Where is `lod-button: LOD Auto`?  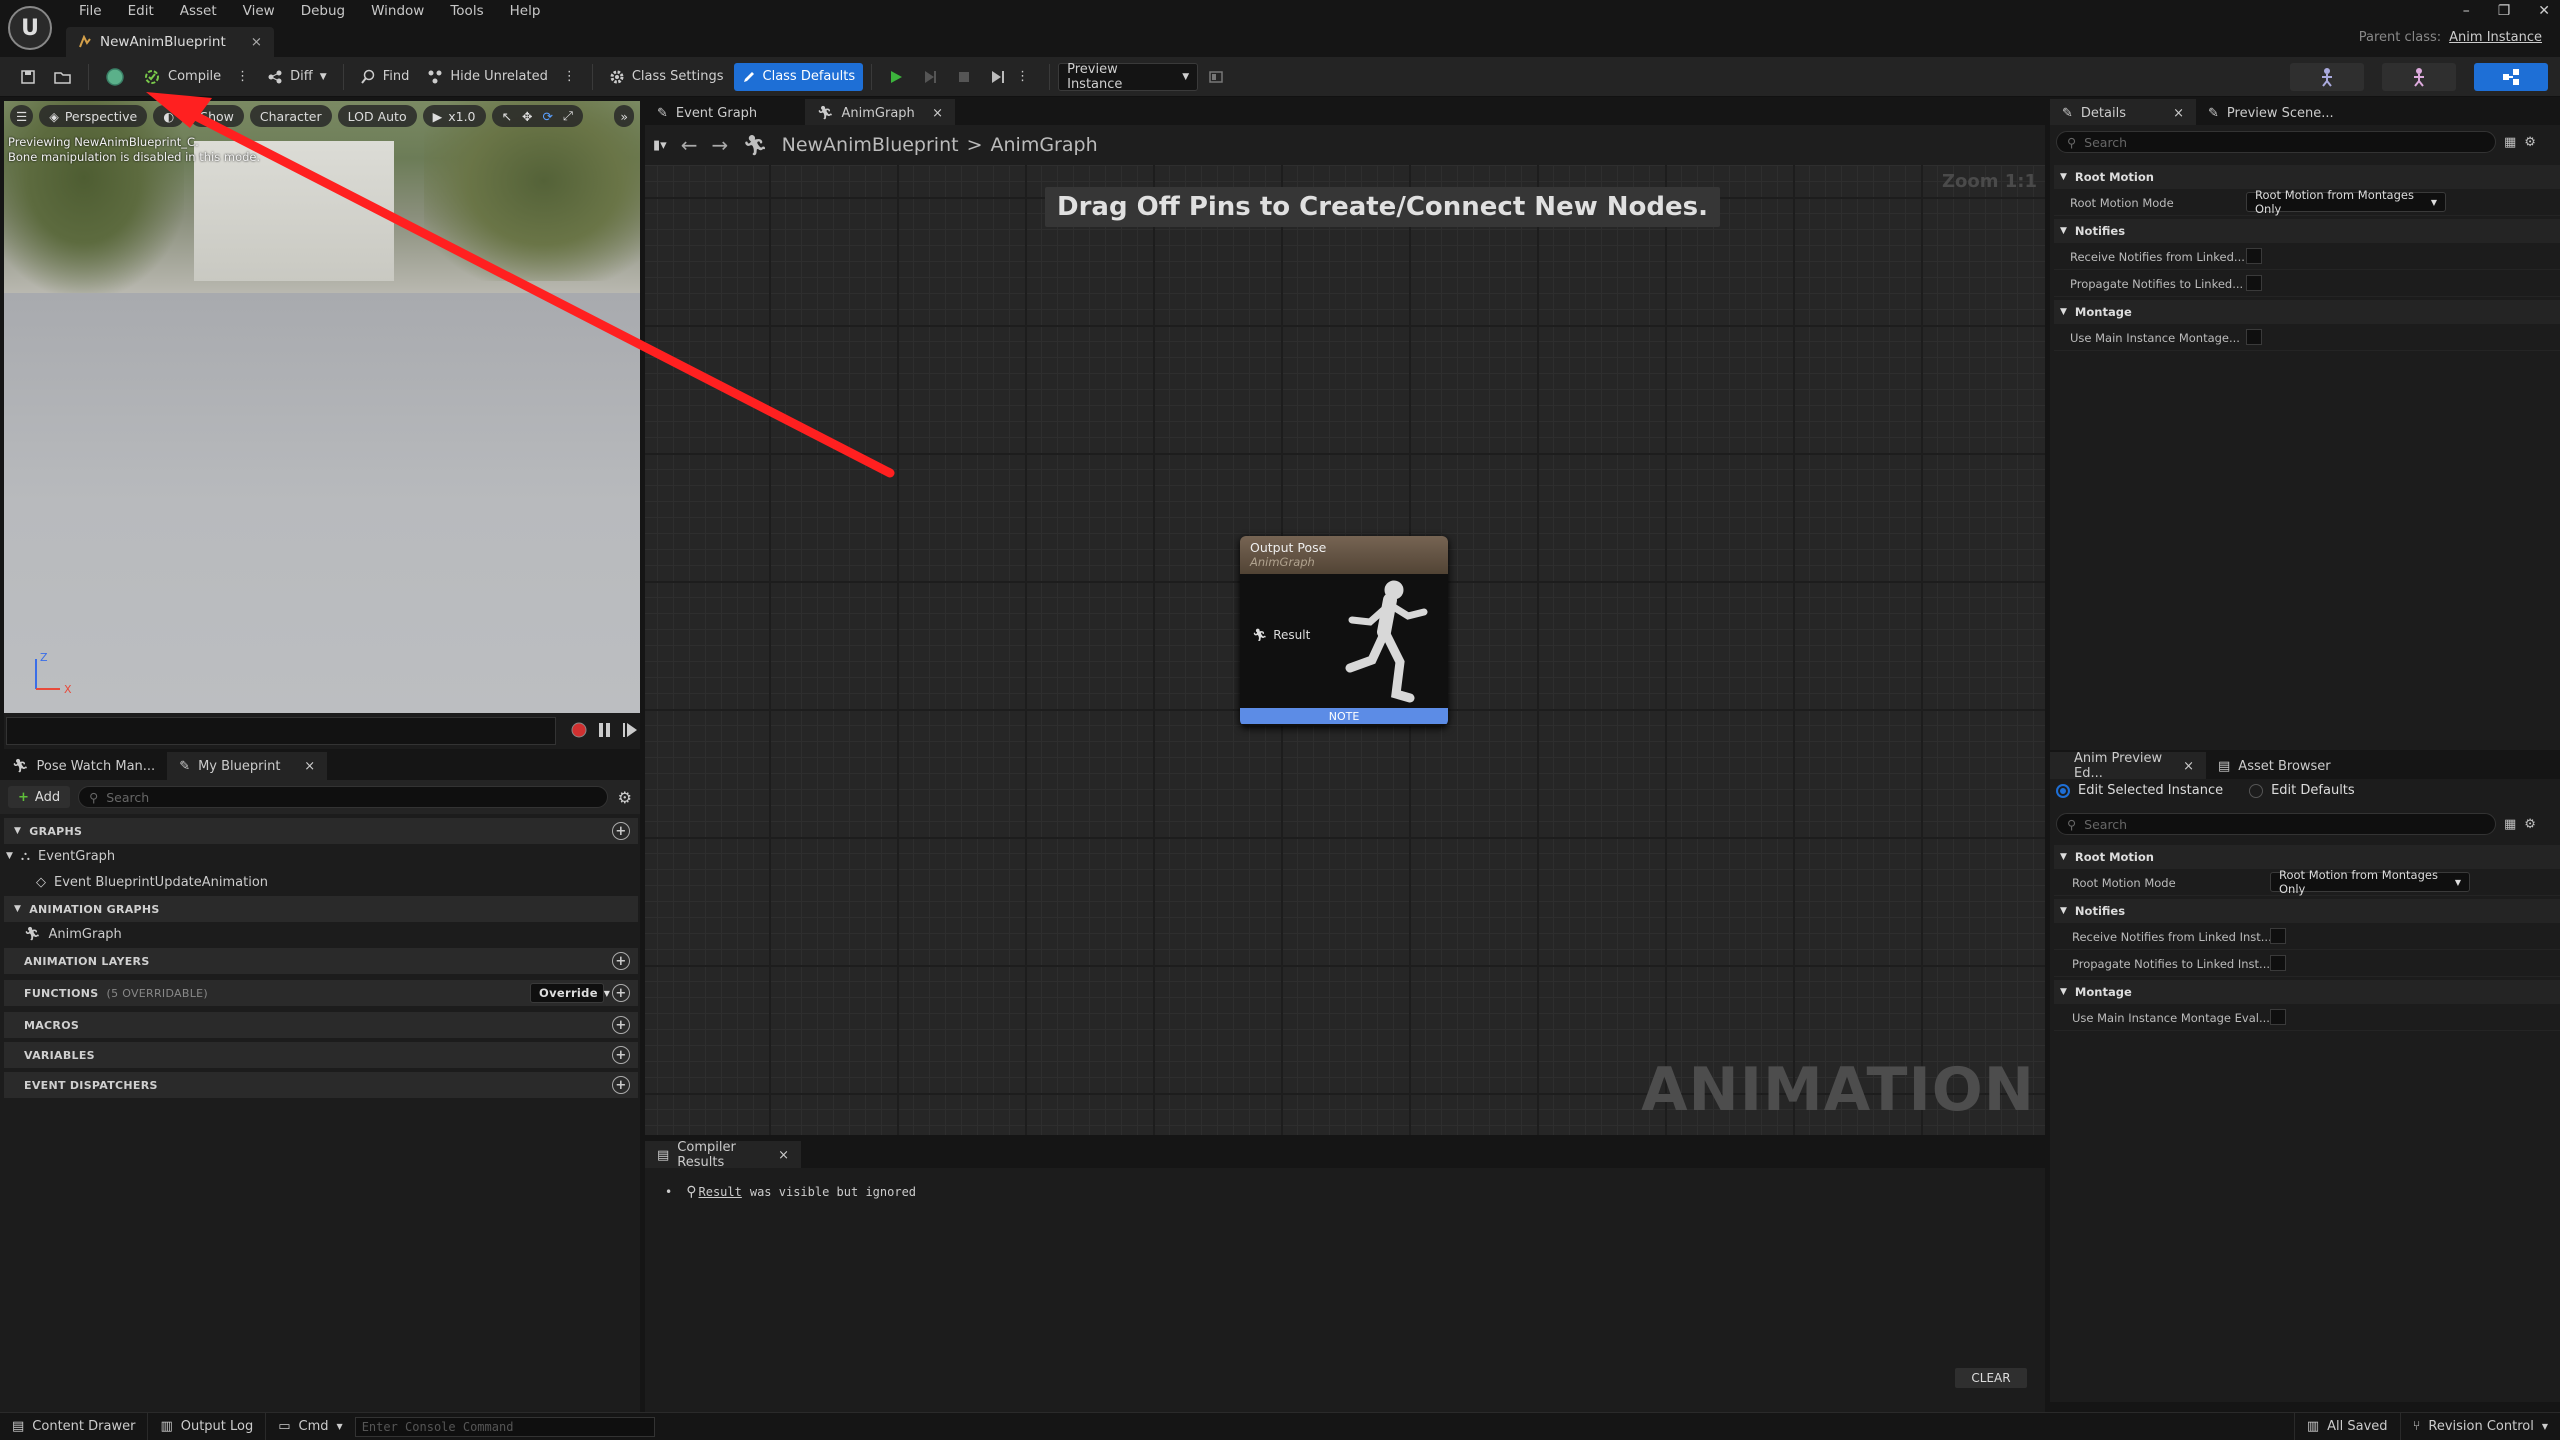 lod-button: LOD Auto is located at coordinates (377, 116).